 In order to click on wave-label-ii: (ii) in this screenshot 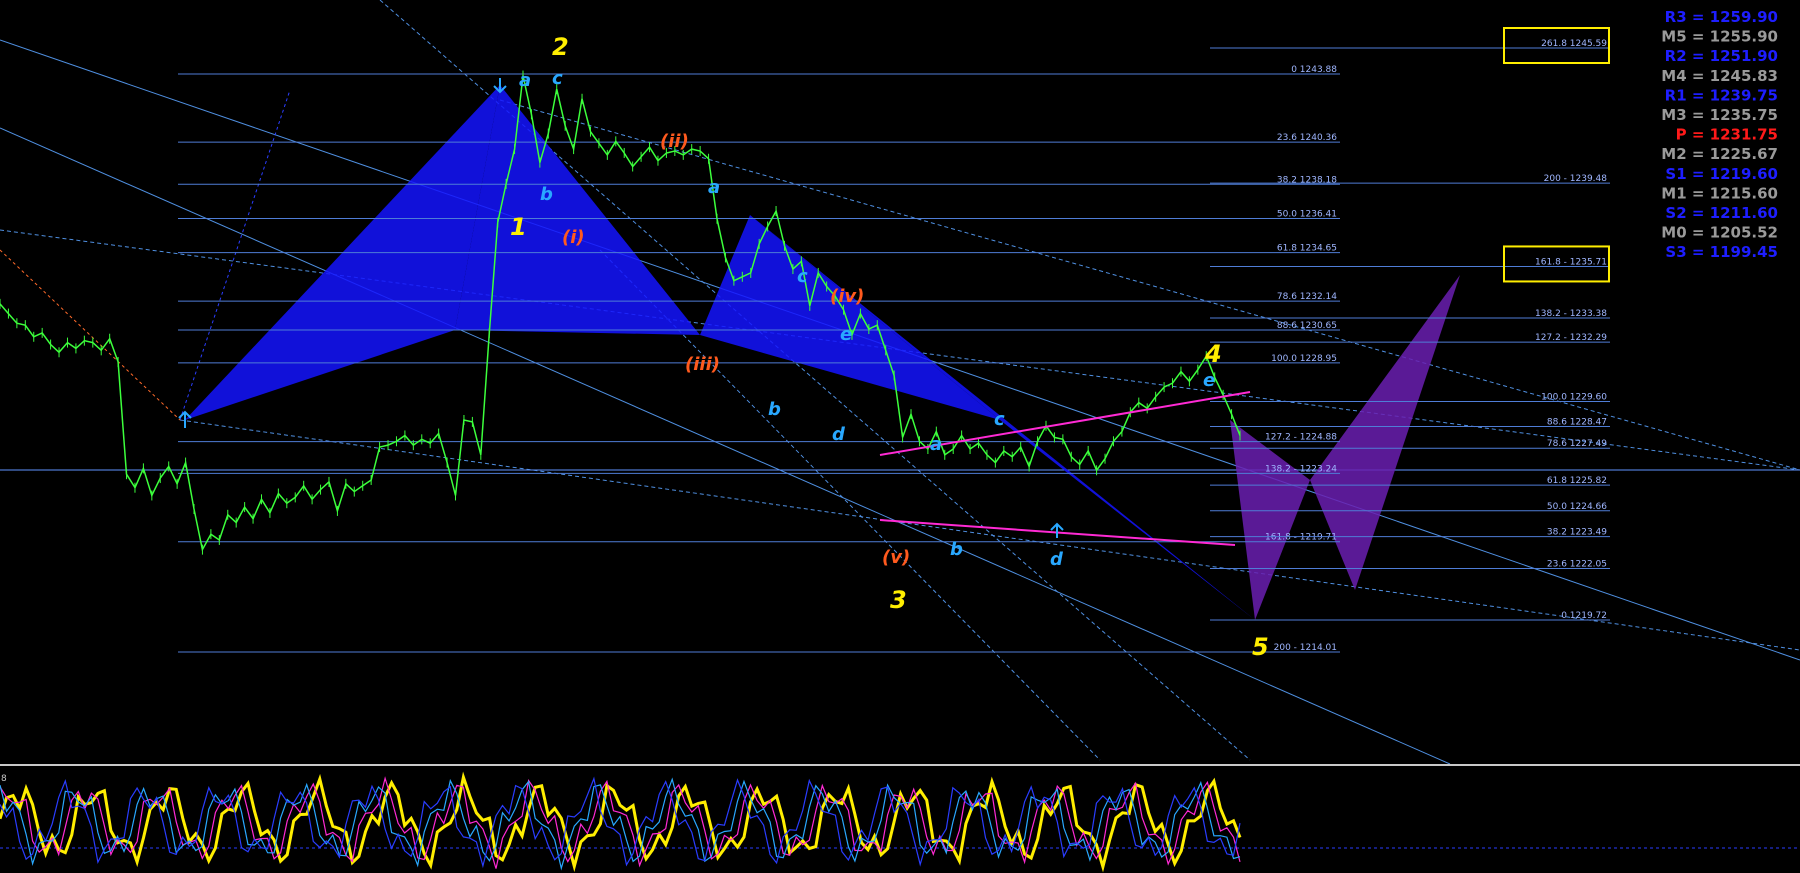, I will do `click(674, 141)`.